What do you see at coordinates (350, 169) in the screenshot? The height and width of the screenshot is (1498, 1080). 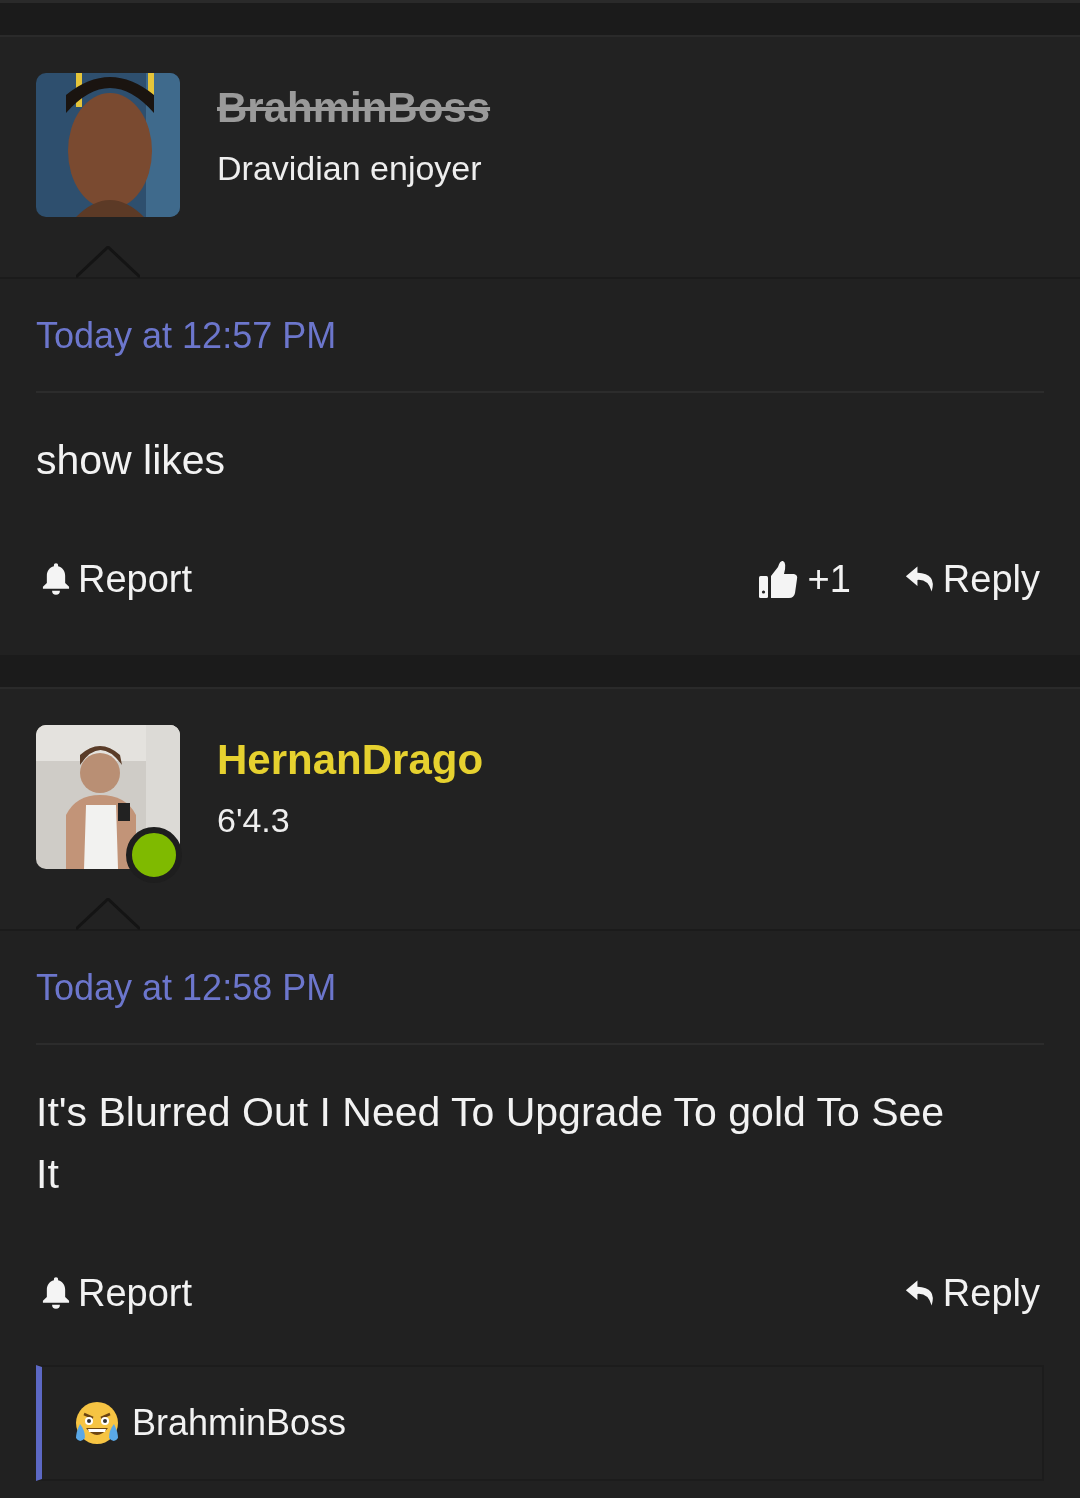 I see `user-title: Dravidian enjoyer` at bounding box center [350, 169].